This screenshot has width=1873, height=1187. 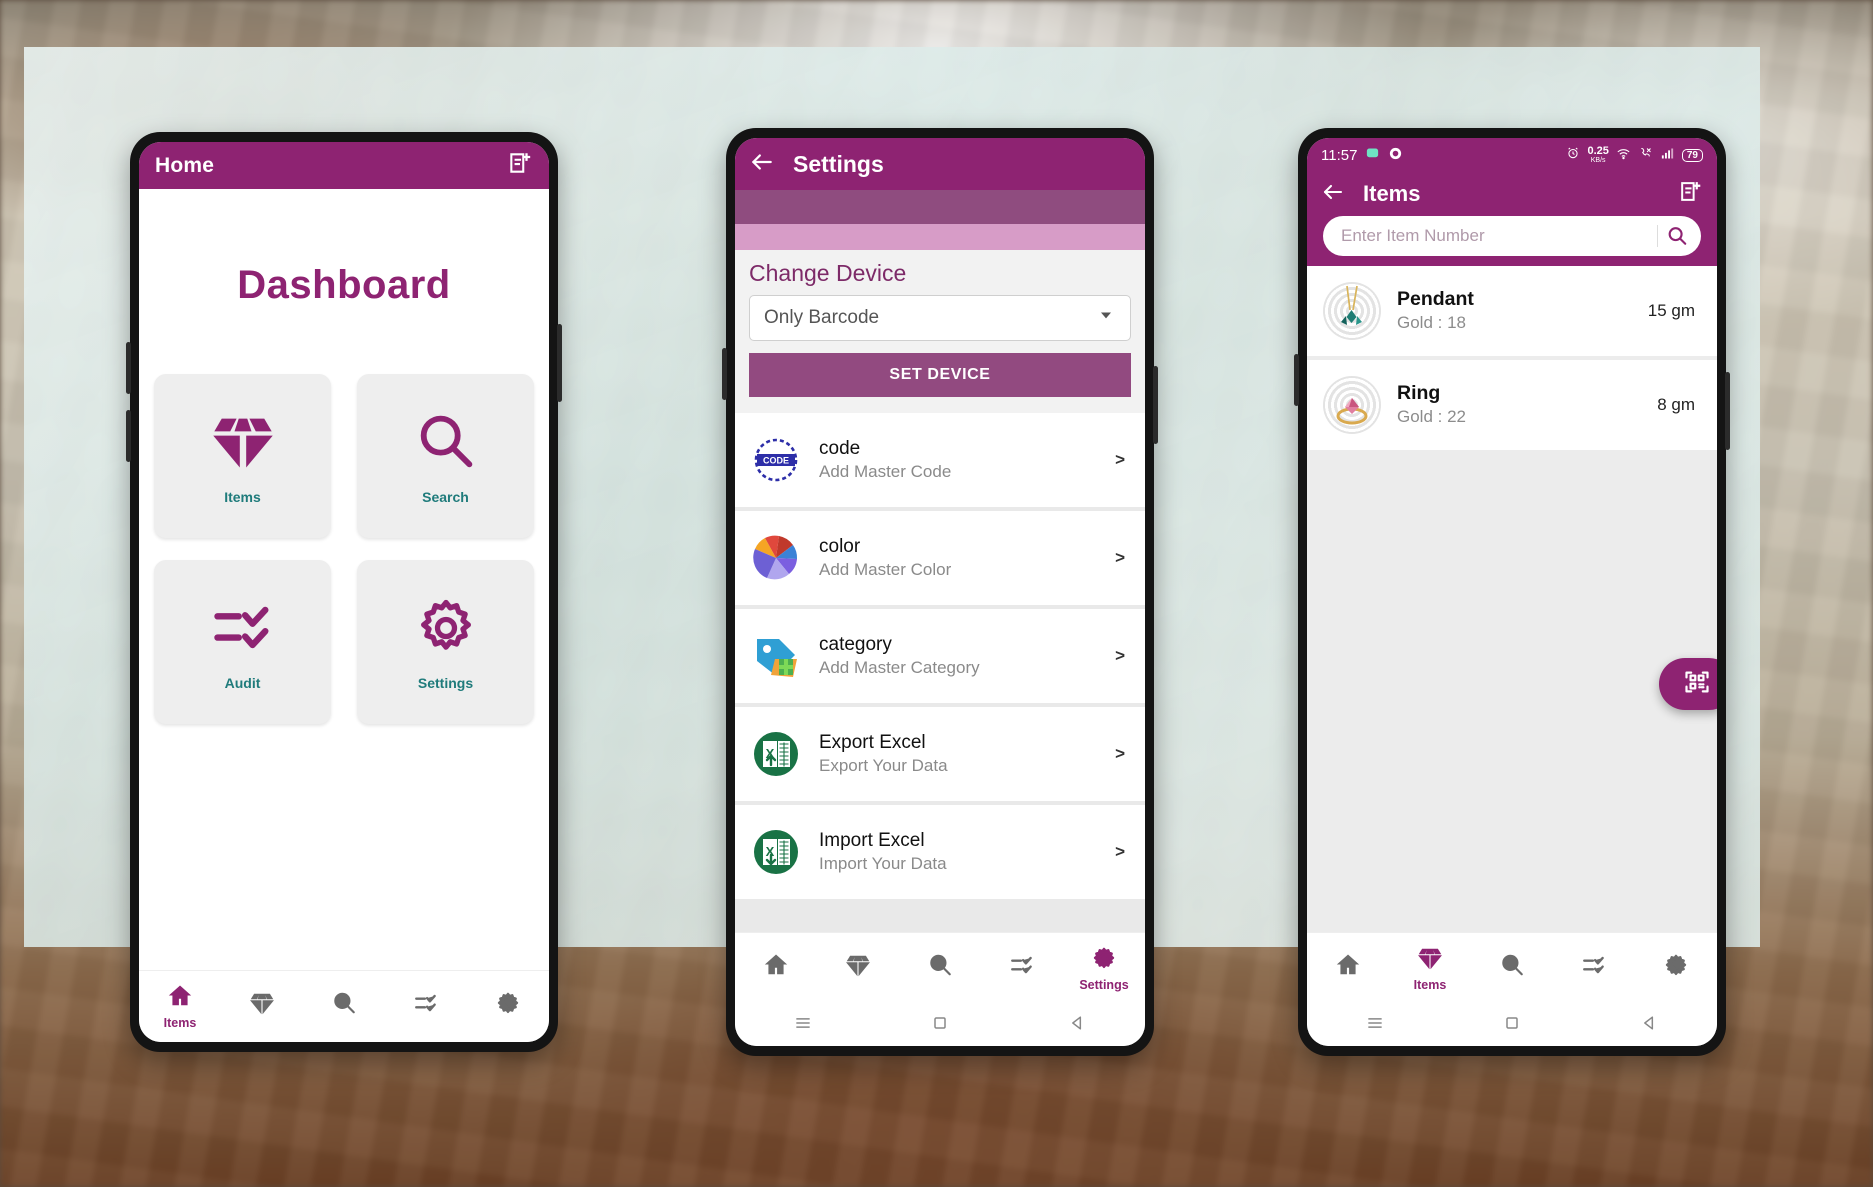 I want to click on device-select-value: Only Barcode, so click(x=822, y=317).